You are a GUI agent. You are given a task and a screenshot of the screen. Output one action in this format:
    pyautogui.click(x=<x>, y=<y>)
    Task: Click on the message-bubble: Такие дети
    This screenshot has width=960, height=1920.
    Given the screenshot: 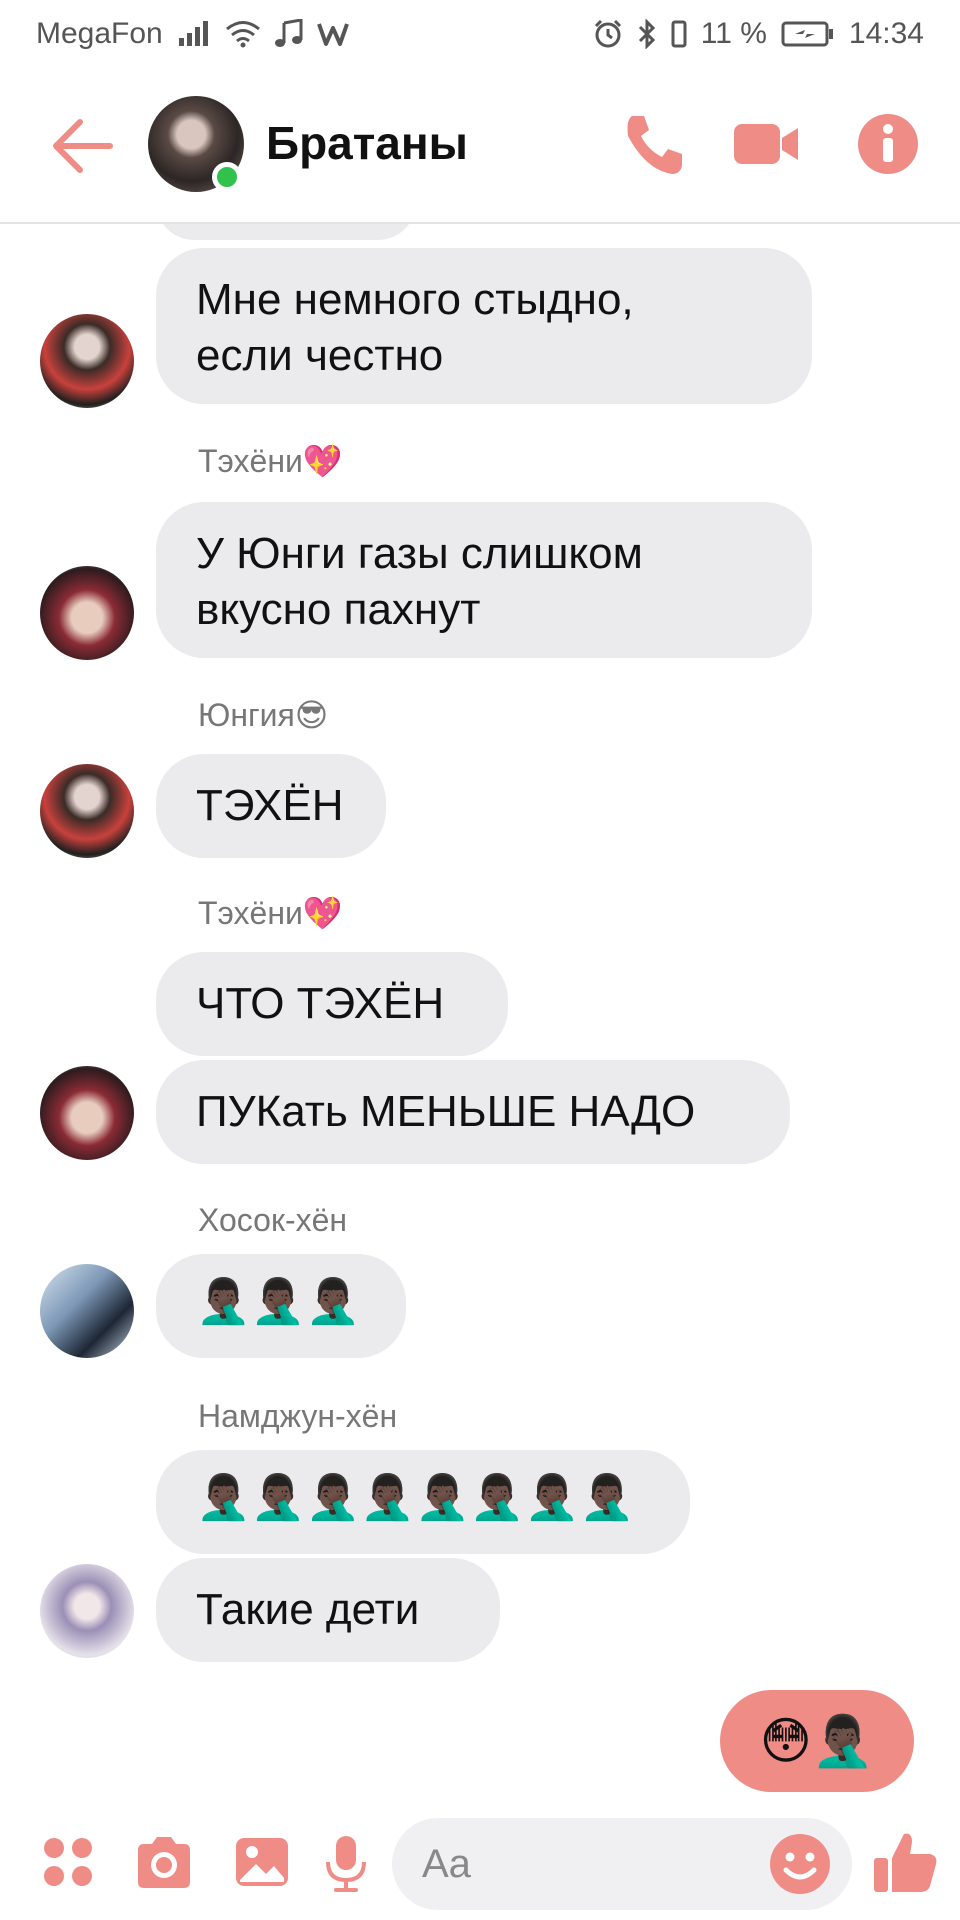 What is the action you would take?
    pyautogui.click(x=328, y=1610)
    